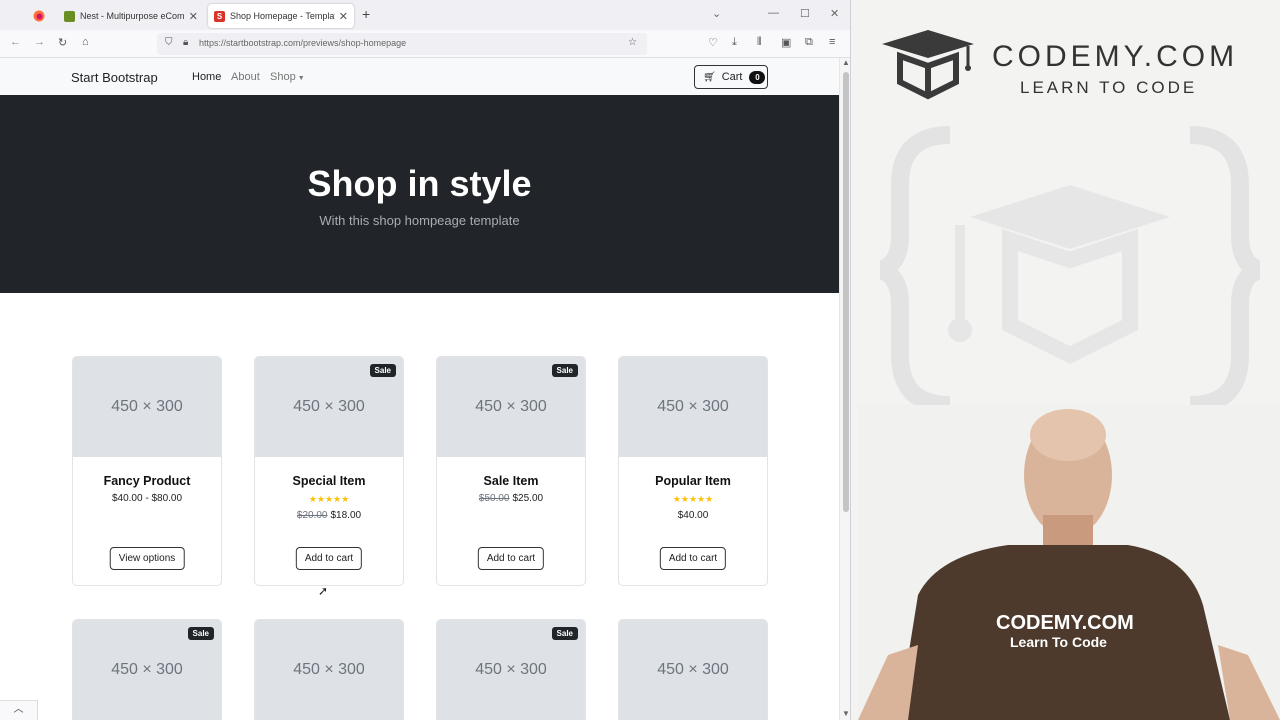 The width and height of the screenshot is (1280, 720). Describe the element at coordinates (1069, 562) in the screenshot. I see `presenter-video-feed` at that location.